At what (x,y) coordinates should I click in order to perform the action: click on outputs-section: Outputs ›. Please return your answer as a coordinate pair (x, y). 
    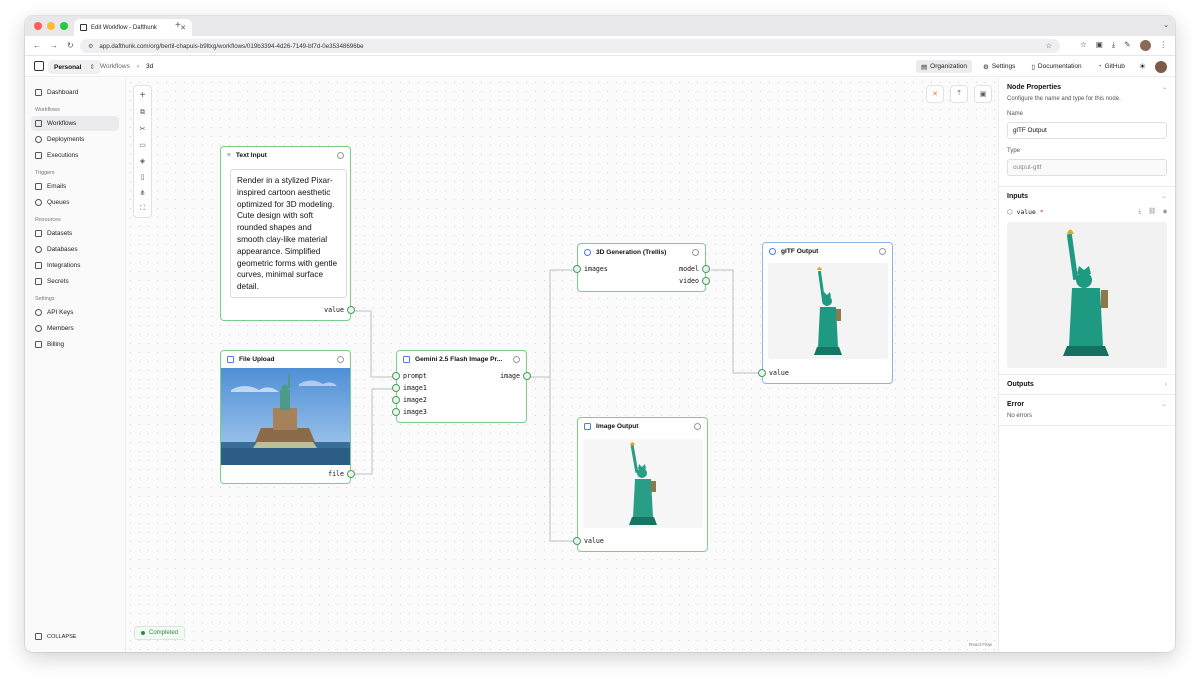
    Looking at the image, I should click on (1087, 385).